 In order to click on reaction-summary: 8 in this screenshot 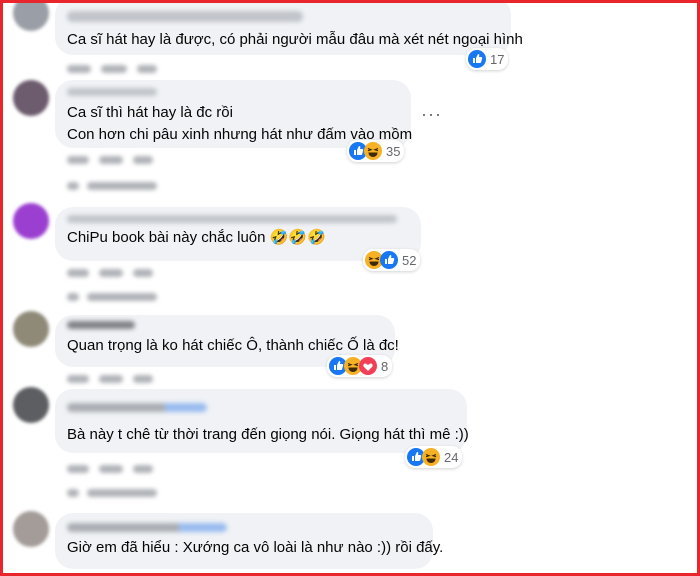, I will do `click(360, 366)`.